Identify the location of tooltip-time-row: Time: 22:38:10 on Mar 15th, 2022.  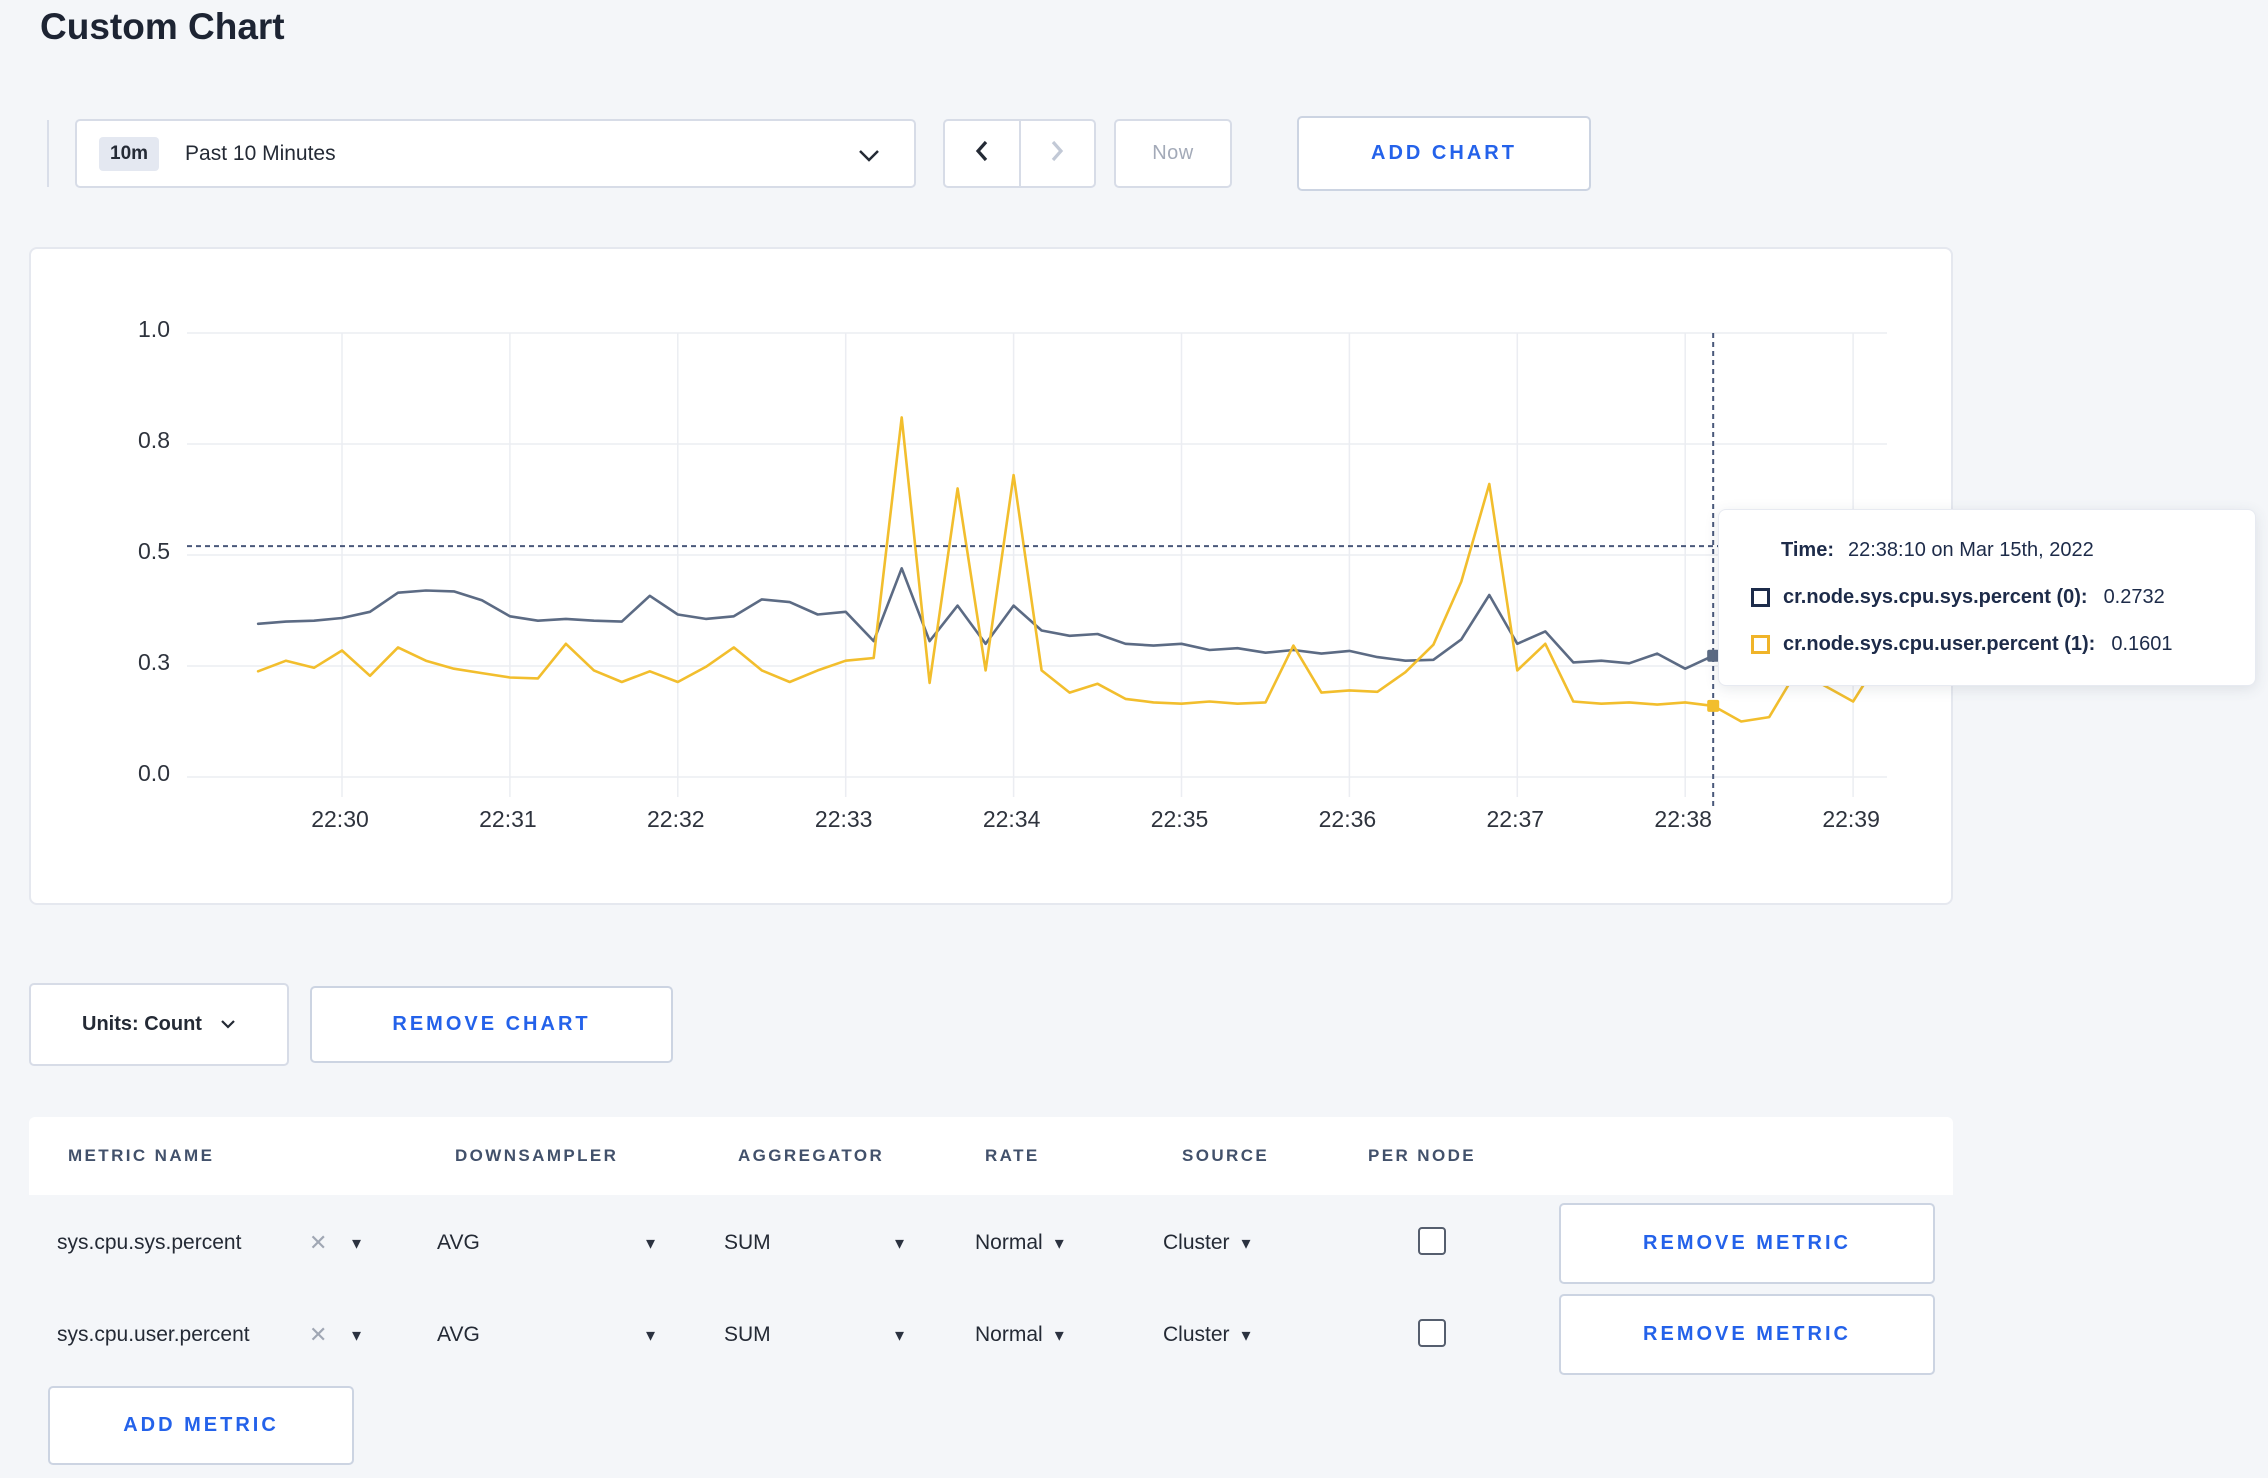
(1987, 550).